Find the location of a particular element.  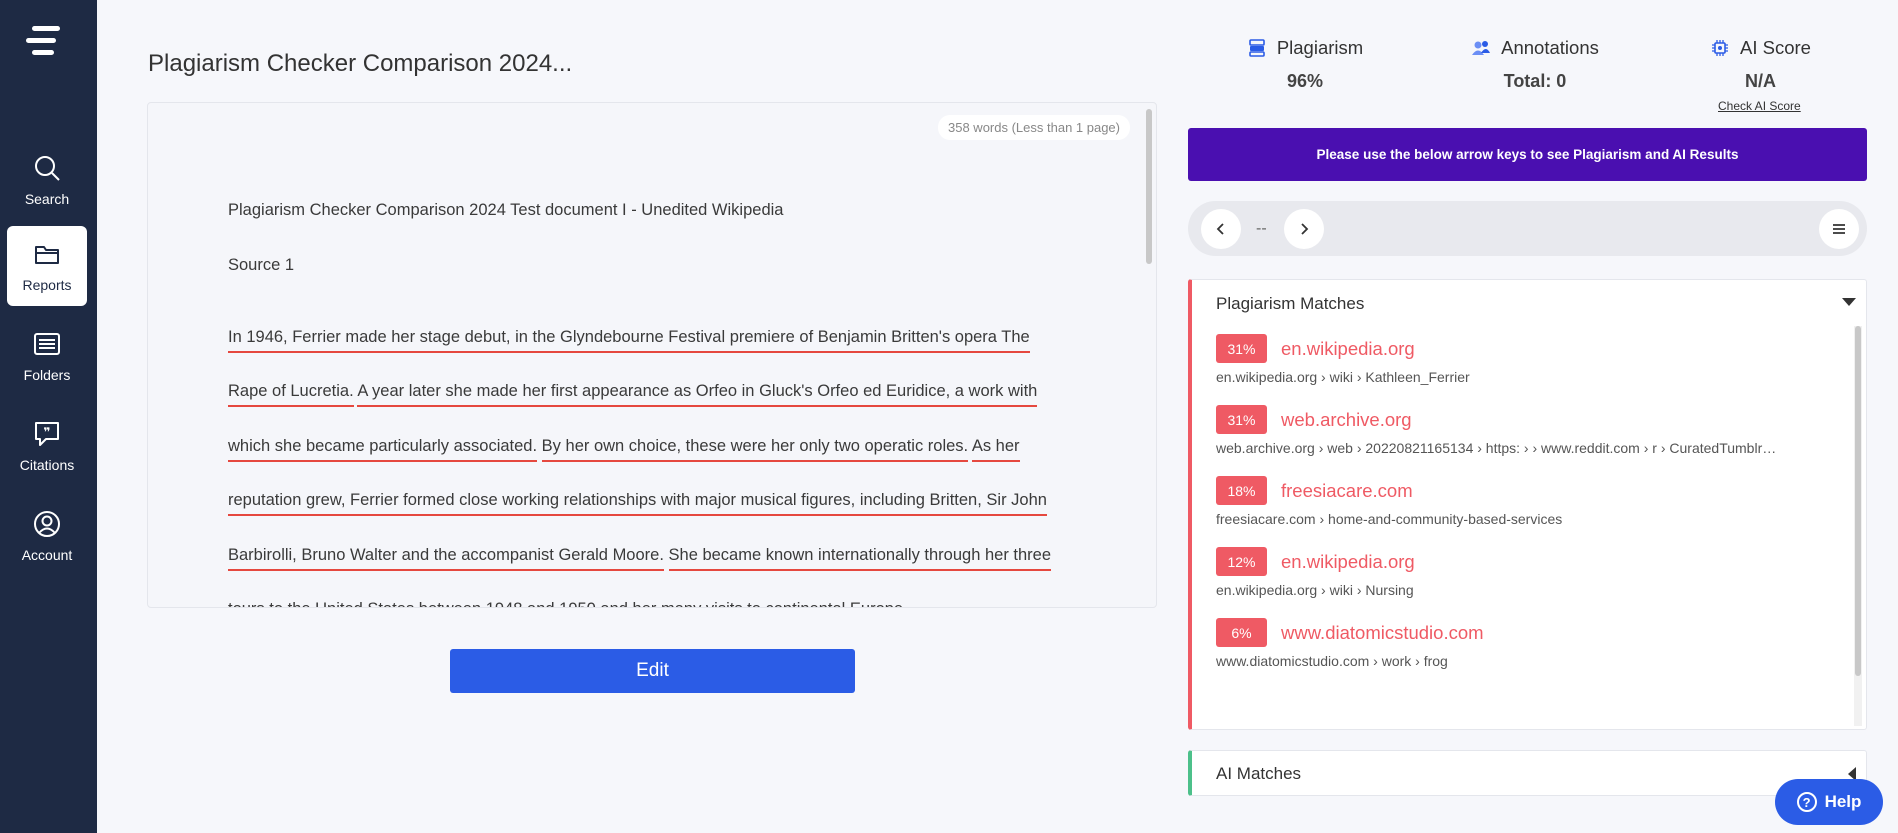

edit-button: Edit is located at coordinates (652, 671).